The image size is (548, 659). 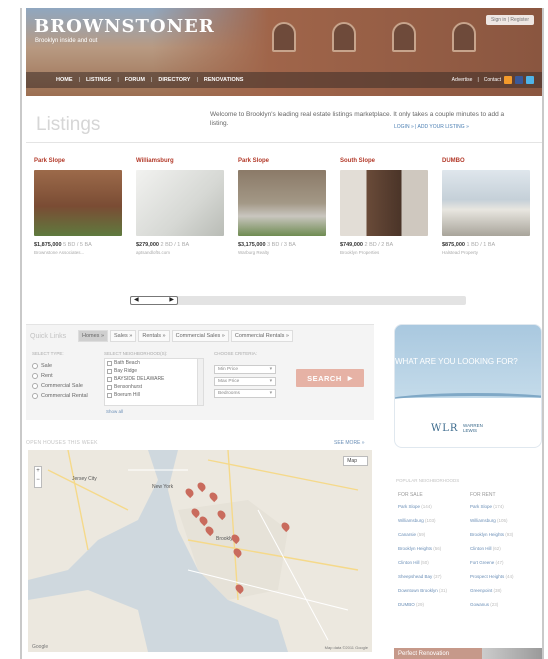 What do you see at coordinates (64, 80) in the screenshot?
I see `nav-home: HOME` at bounding box center [64, 80].